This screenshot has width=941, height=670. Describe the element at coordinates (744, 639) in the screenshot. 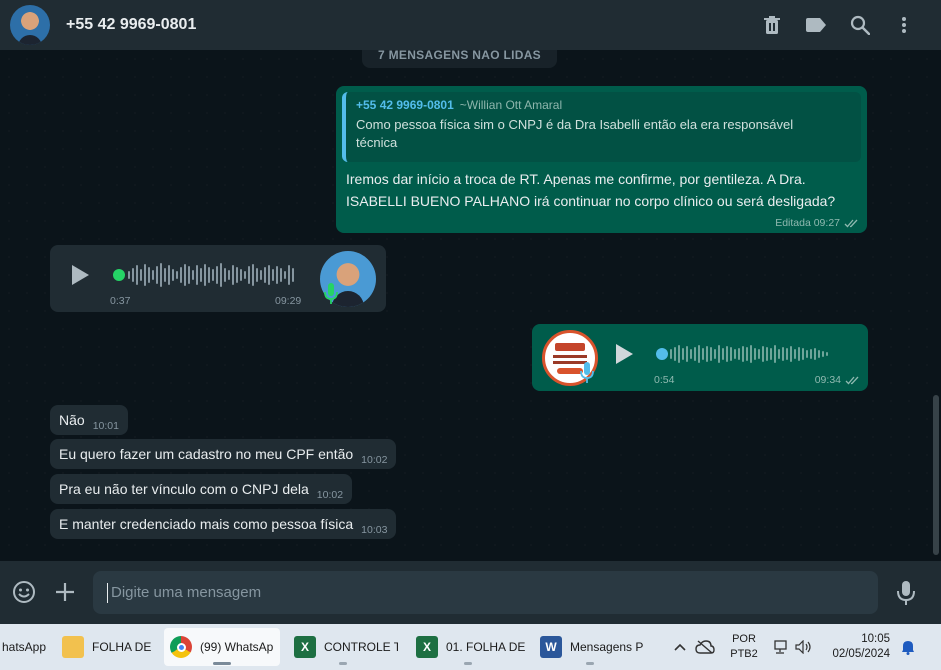

I see `language-code: POR` at that location.